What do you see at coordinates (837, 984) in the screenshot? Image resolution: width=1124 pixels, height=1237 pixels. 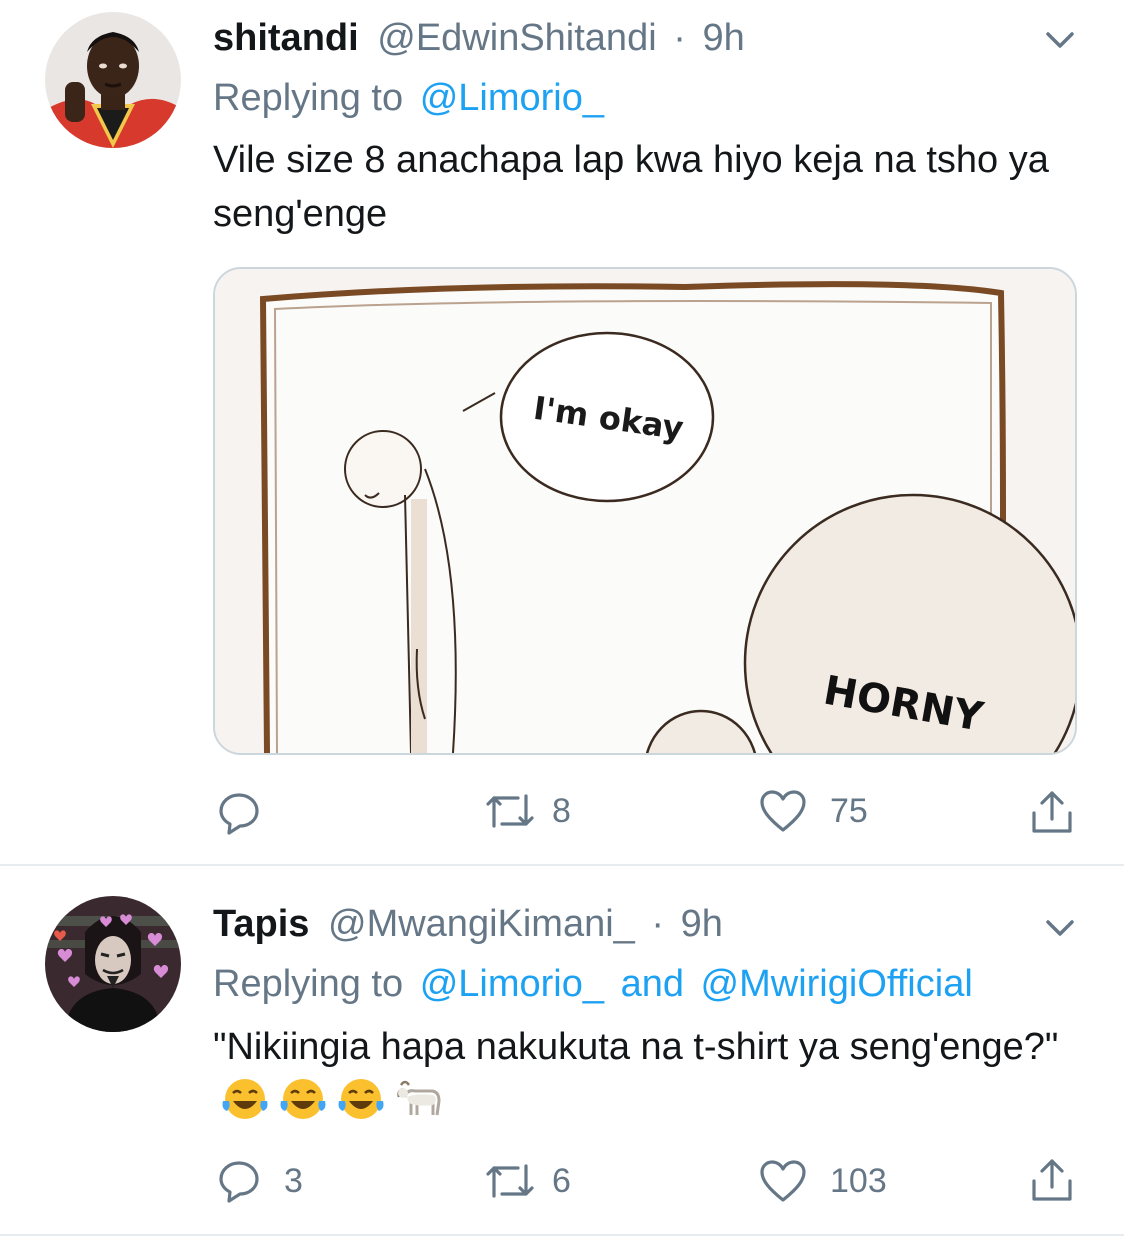 I see `mention-link-2: @MwirigiOfficial` at bounding box center [837, 984].